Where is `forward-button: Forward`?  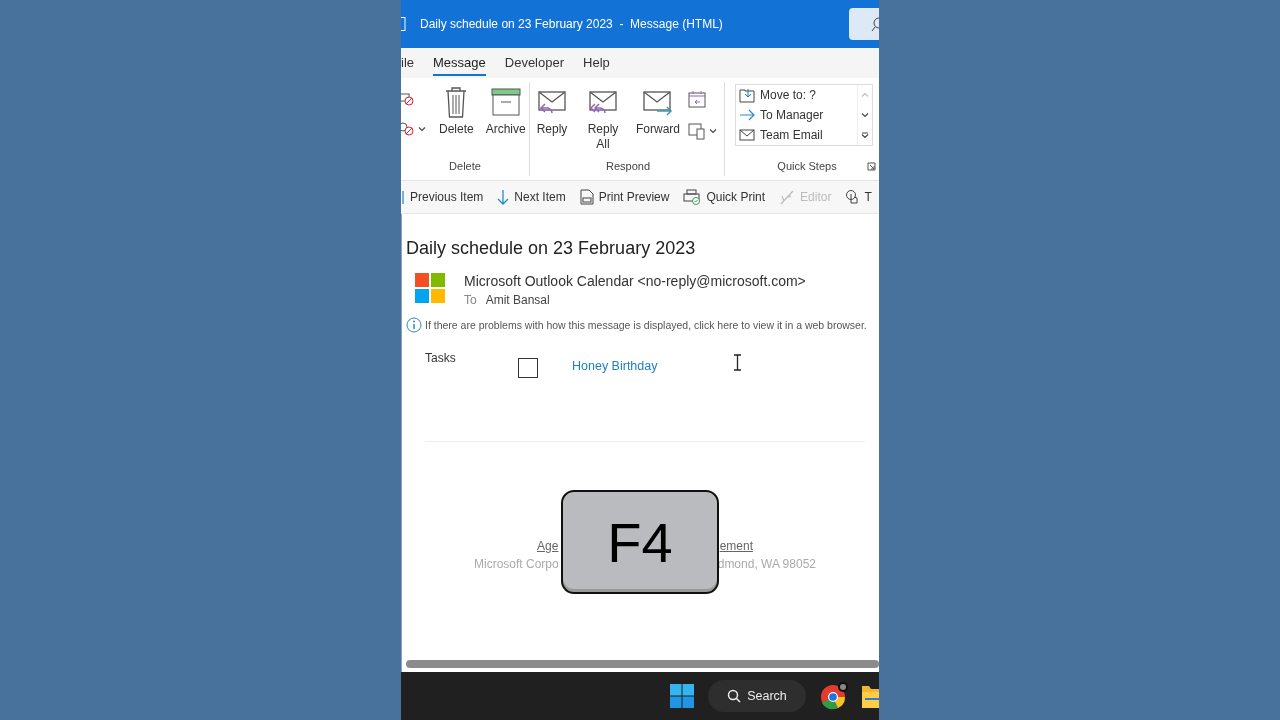 forward-button: Forward is located at coordinates (657, 119).